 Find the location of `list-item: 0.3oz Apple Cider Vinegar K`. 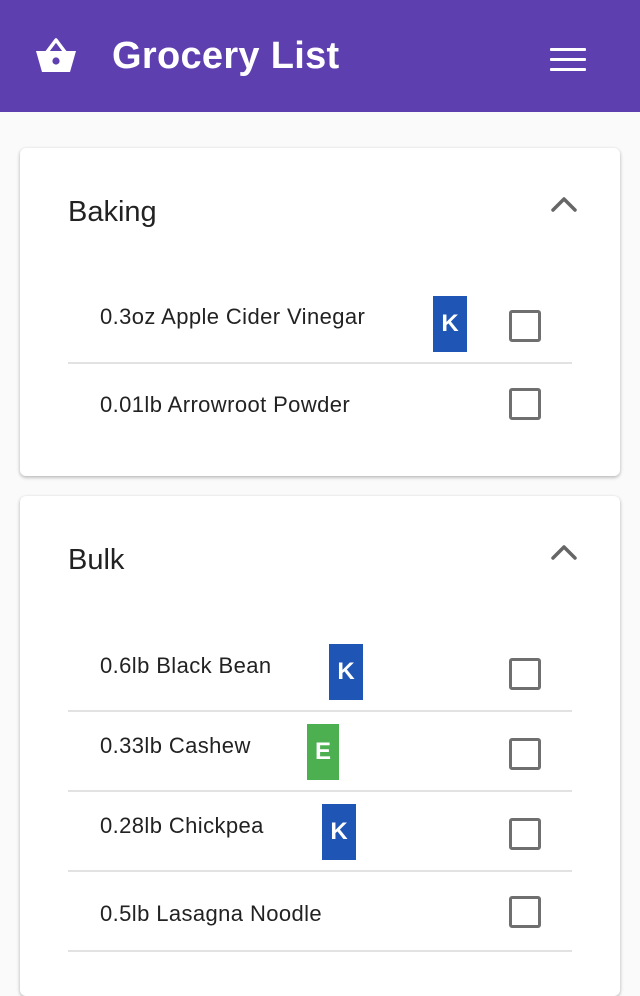

list-item: 0.3oz Apple Cider Vinegar K is located at coordinates (320, 324).